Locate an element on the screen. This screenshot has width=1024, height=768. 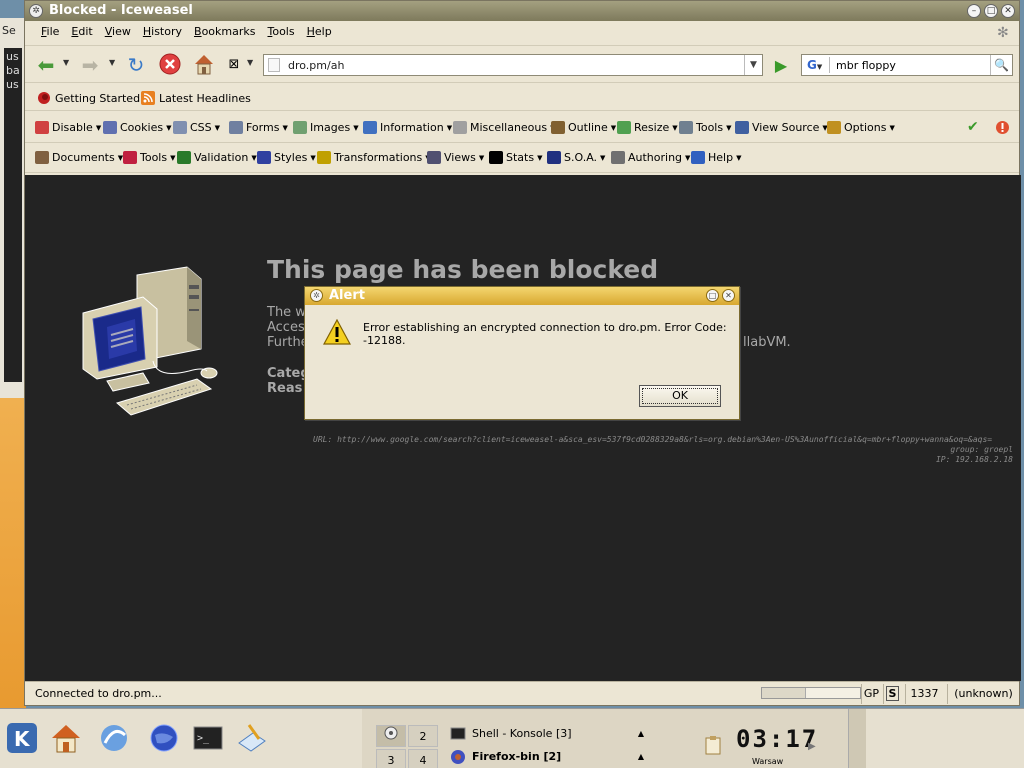
webdev-menu-miscellaneous: Miscellaneous▼ is located at coordinates (504, 127).